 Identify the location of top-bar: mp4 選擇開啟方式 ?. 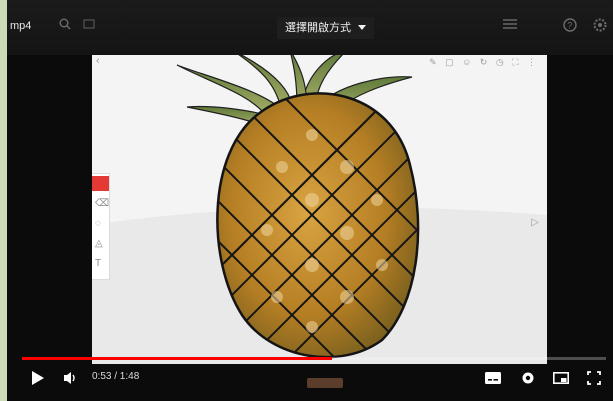
(310, 27).